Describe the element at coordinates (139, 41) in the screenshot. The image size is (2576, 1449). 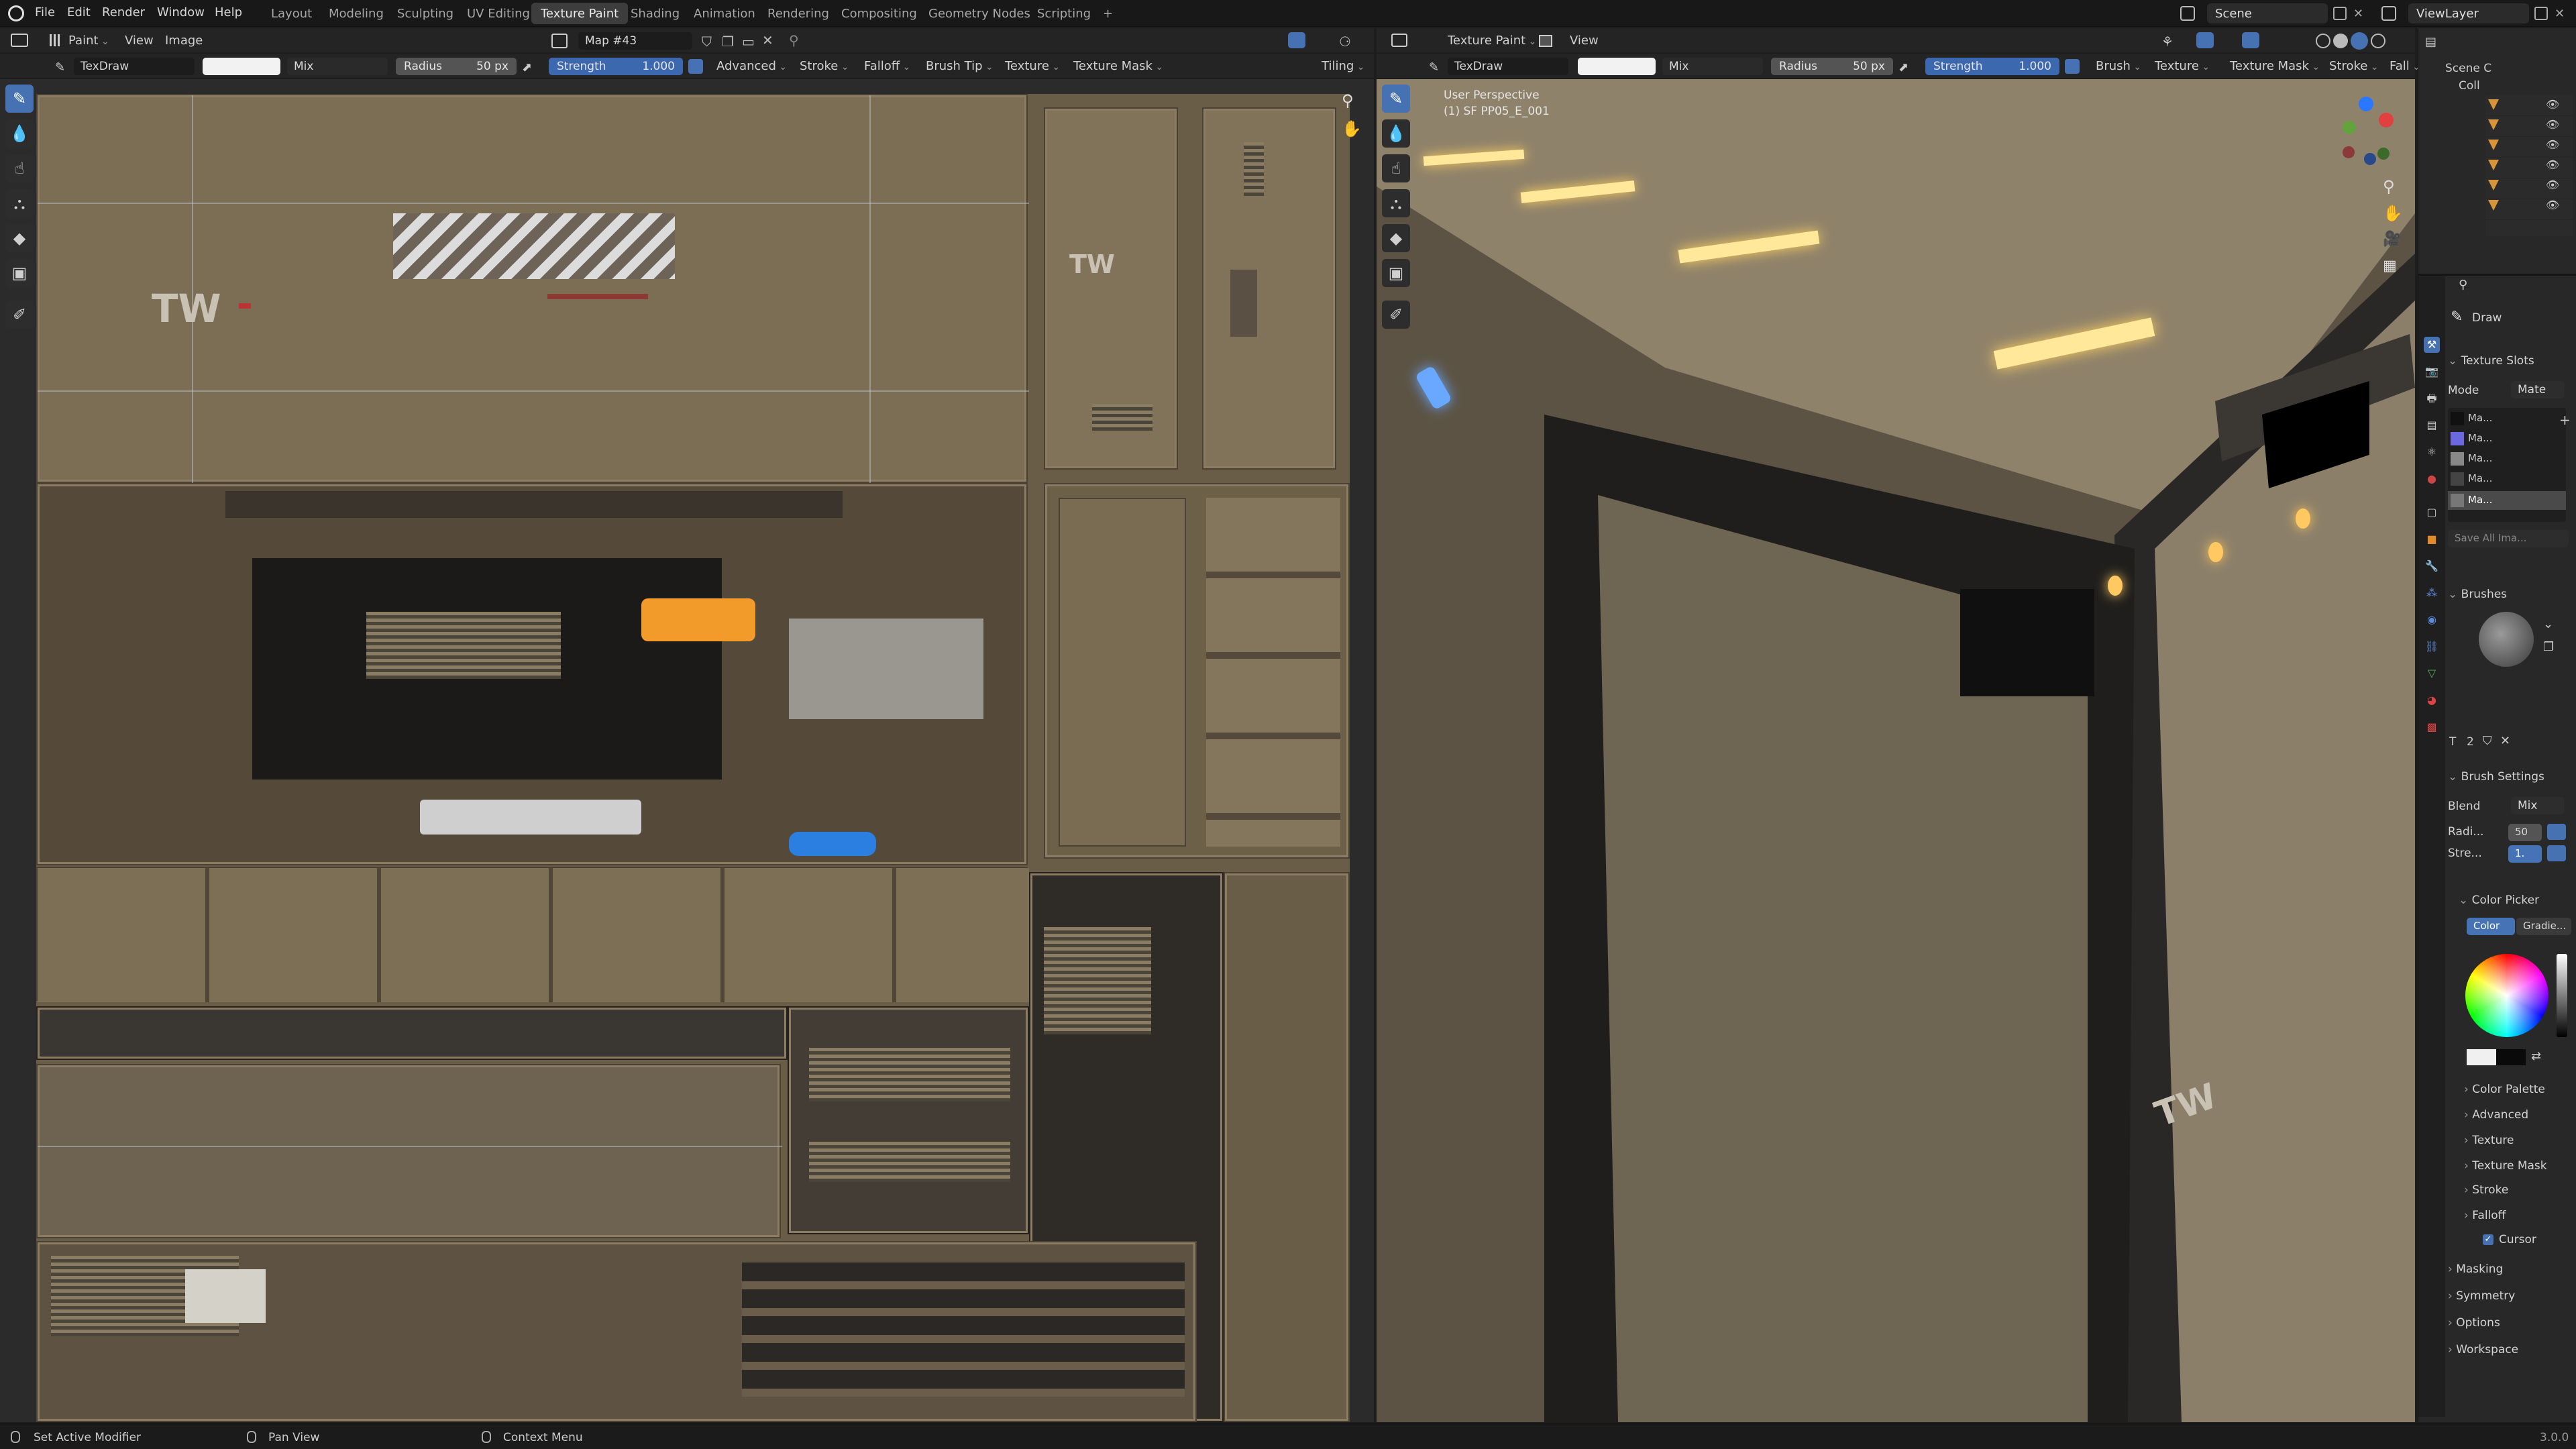
I see `menu-view: View` at that location.